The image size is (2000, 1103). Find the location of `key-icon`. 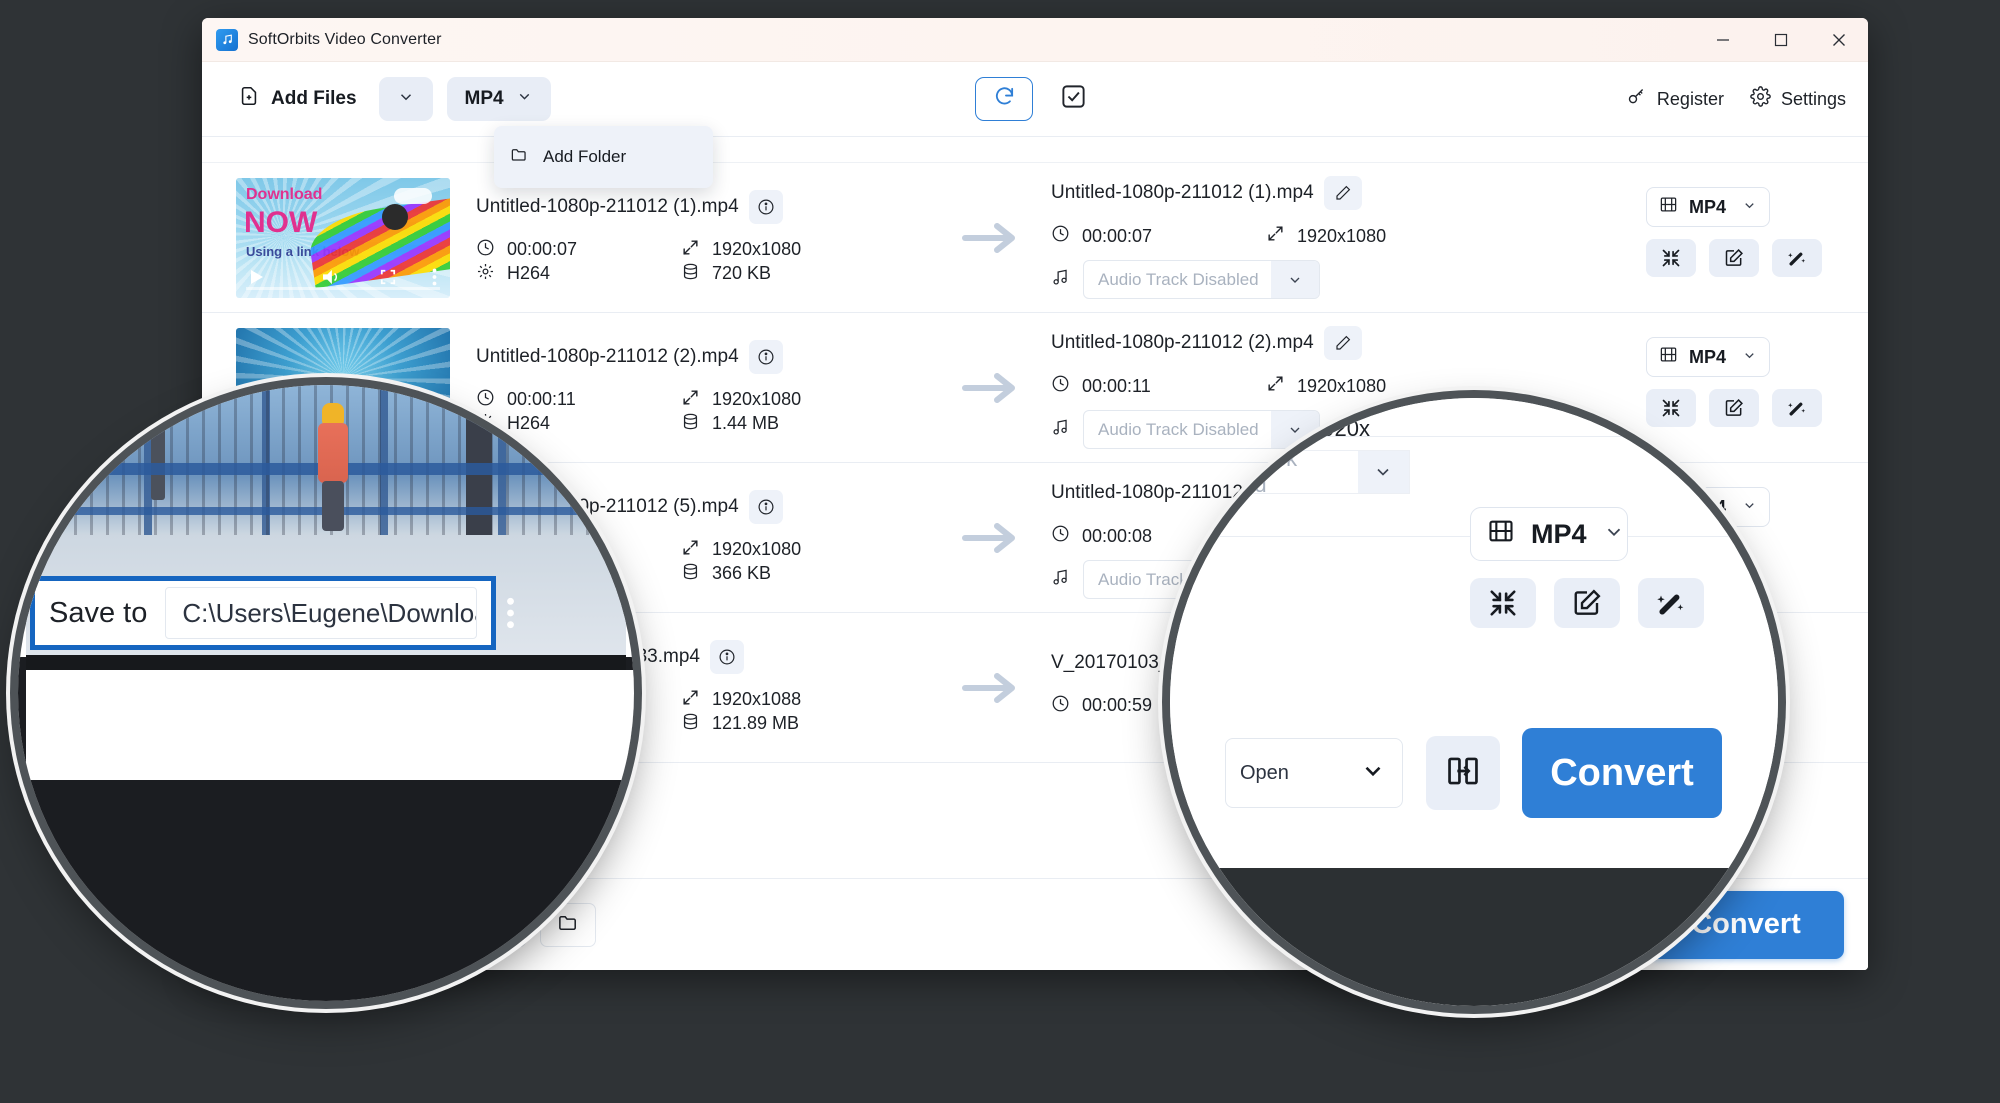

key-icon is located at coordinates (1636, 99).